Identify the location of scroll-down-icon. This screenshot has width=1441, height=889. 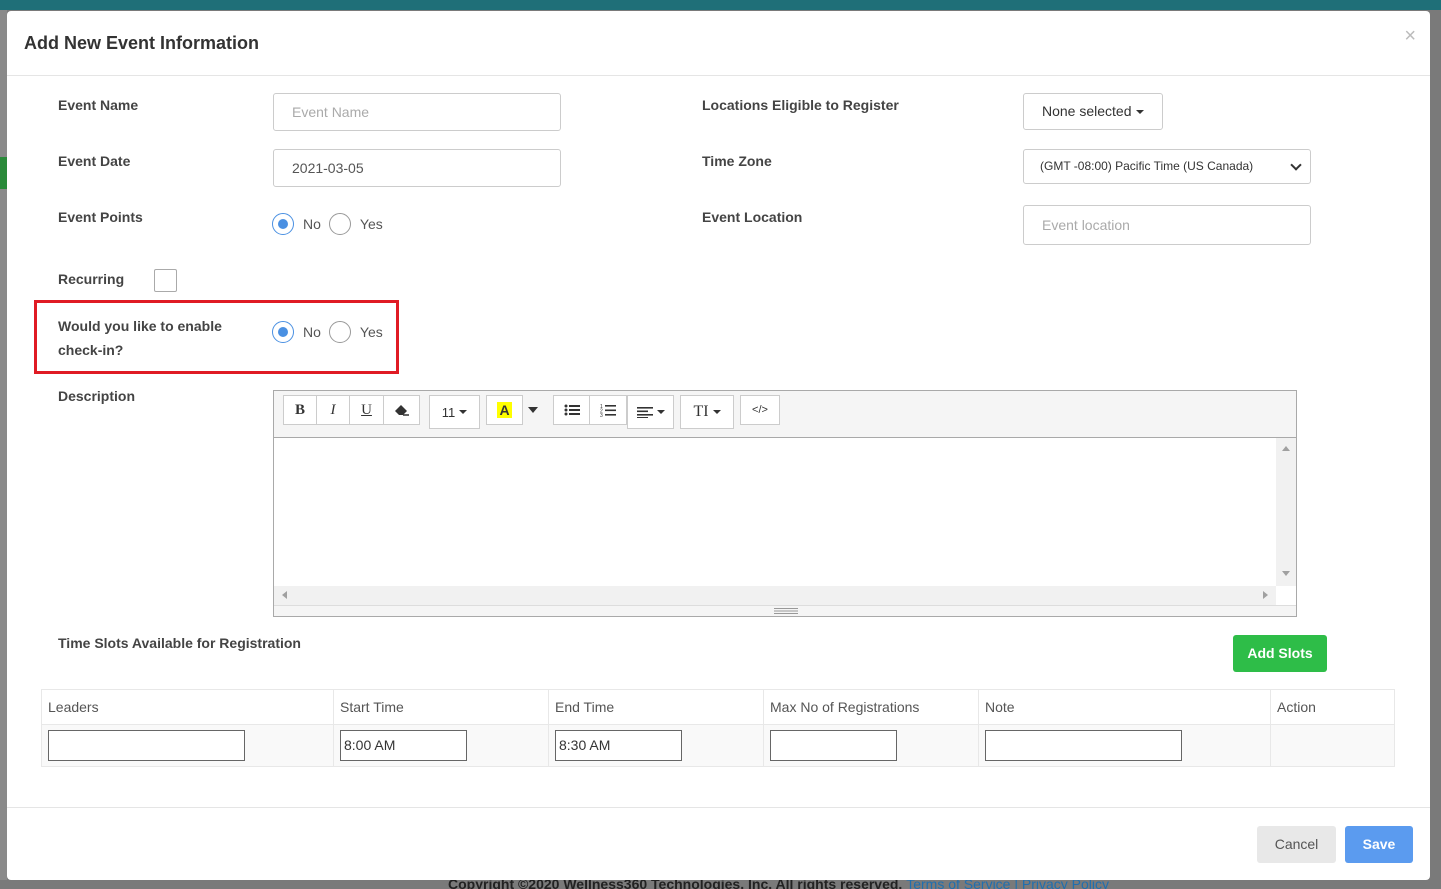
(1286, 573).